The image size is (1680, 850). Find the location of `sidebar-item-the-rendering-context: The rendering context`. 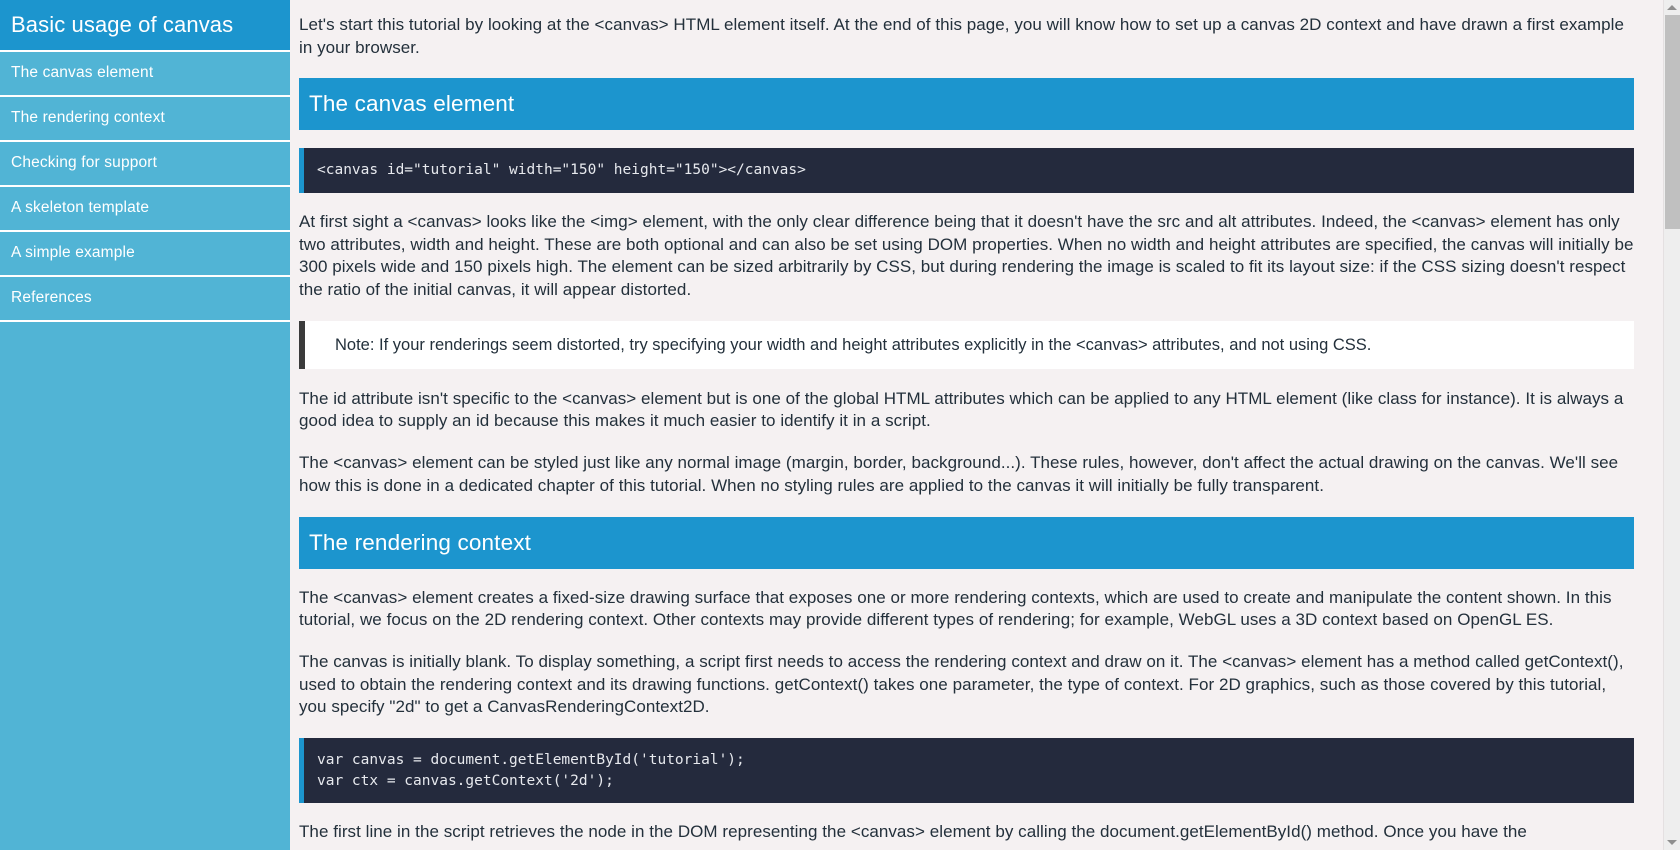

sidebar-item-the-rendering-context: The rendering context is located at coordinates (145, 119).